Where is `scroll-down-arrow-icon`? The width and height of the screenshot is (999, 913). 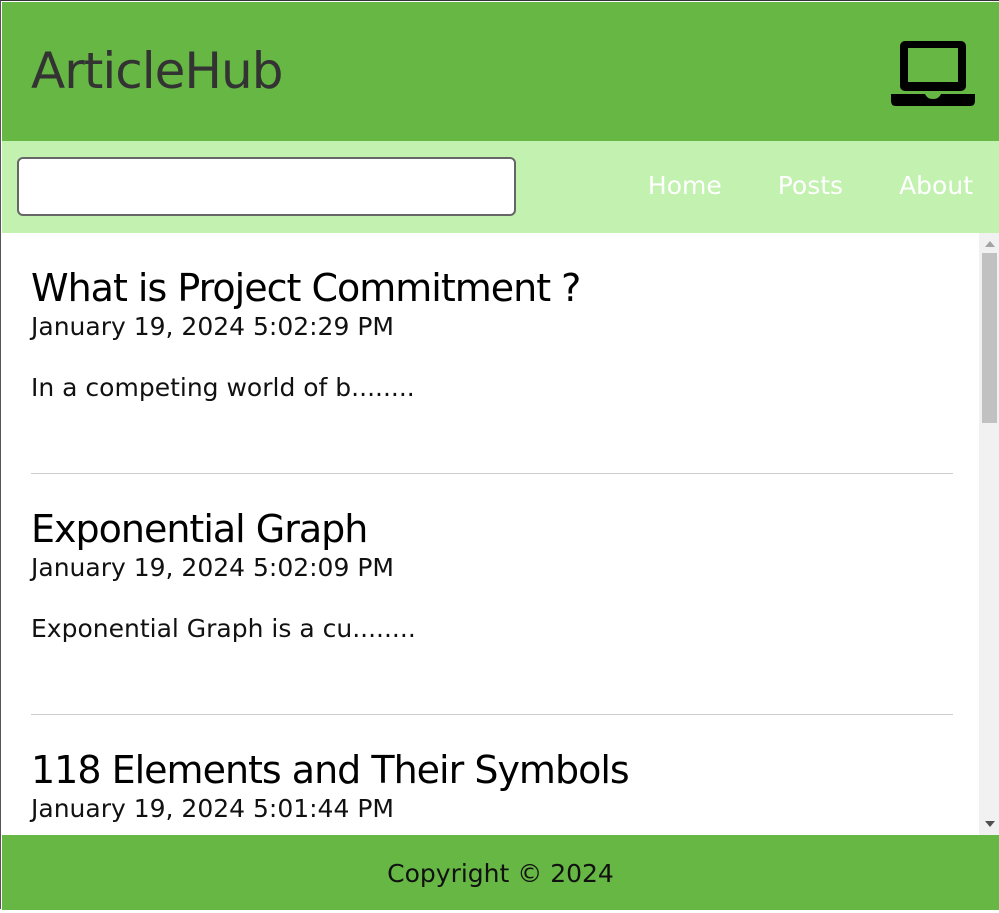
scroll-down-arrow-icon is located at coordinates (990, 824).